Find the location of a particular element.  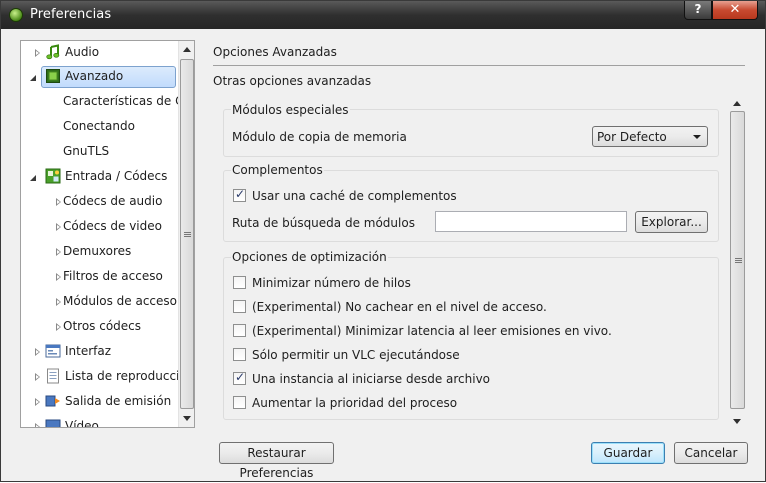

tree-item-label: Avanzado is located at coordinates (94, 76).